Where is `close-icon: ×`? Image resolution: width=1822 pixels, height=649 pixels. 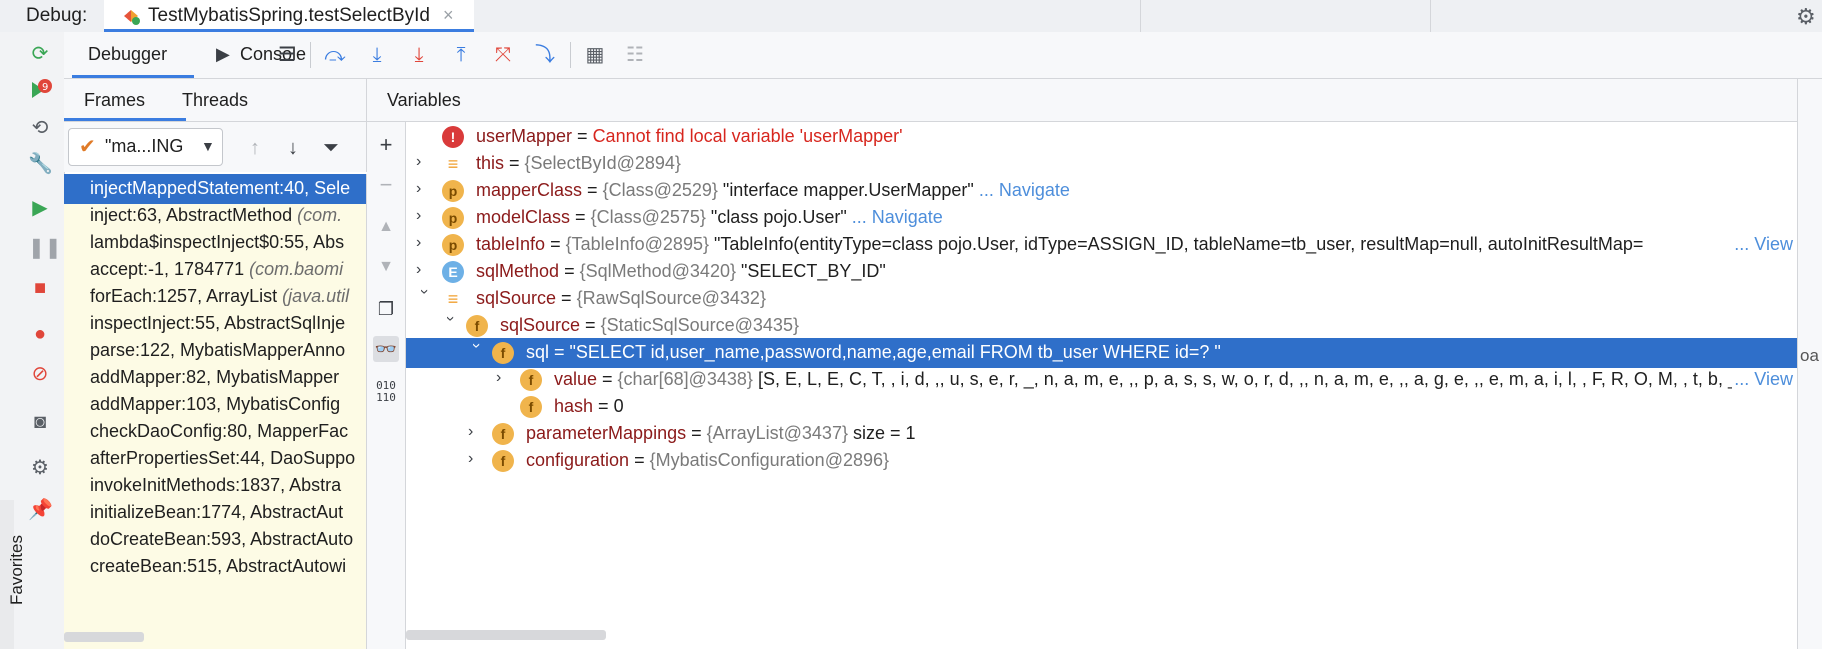 close-icon: × is located at coordinates (448, 15).